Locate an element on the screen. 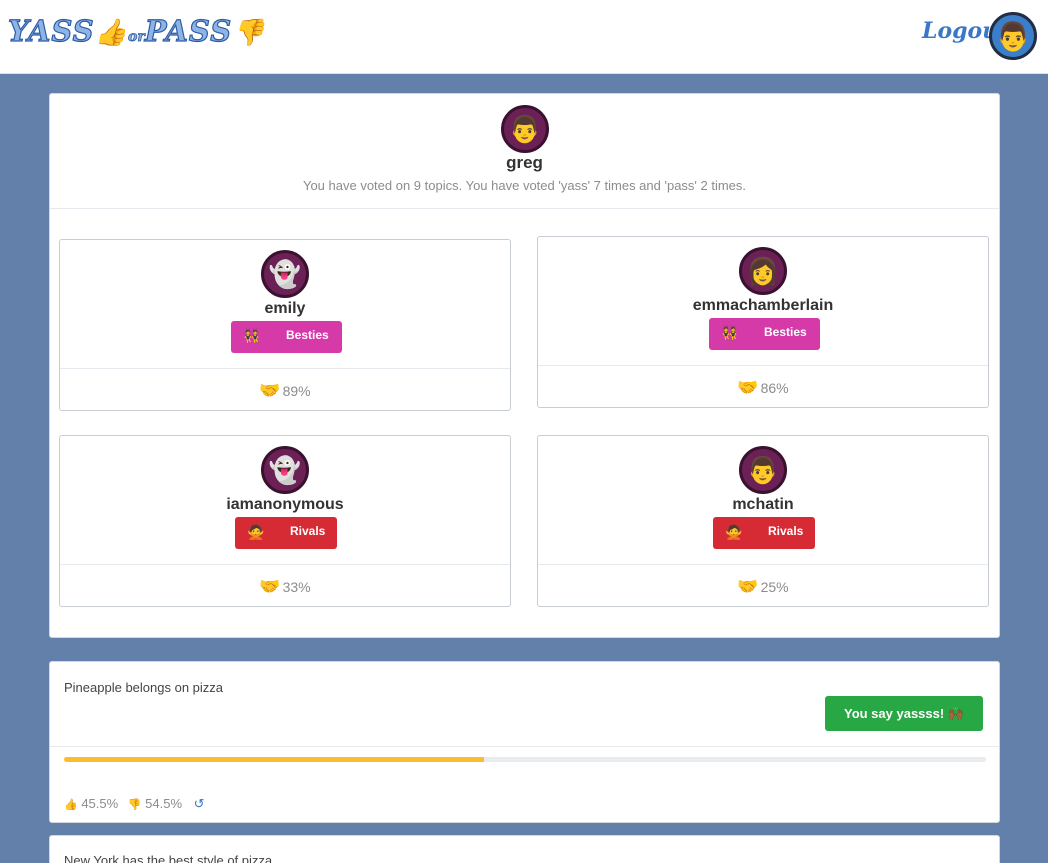 Image resolution: width=1048 pixels, height=863 pixels. match-score: 🤝 86% is located at coordinates (763, 388).